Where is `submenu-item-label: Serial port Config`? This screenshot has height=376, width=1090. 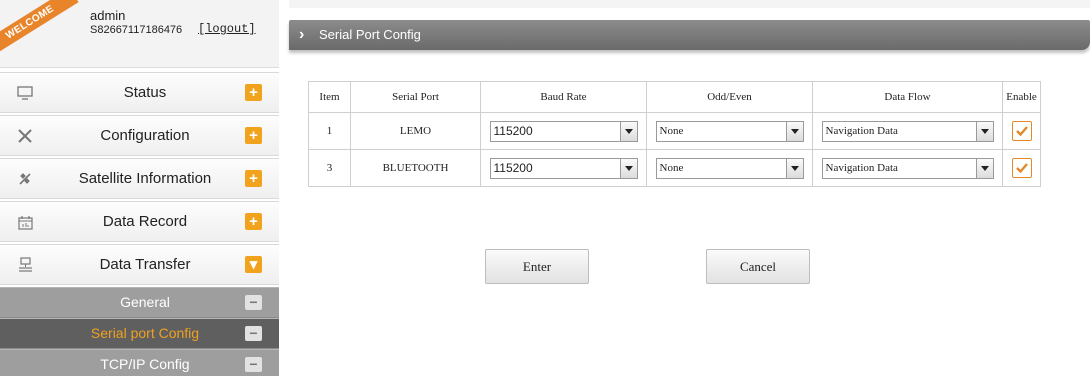
submenu-item-label: Serial port Config is located at coordinates (145, 333).